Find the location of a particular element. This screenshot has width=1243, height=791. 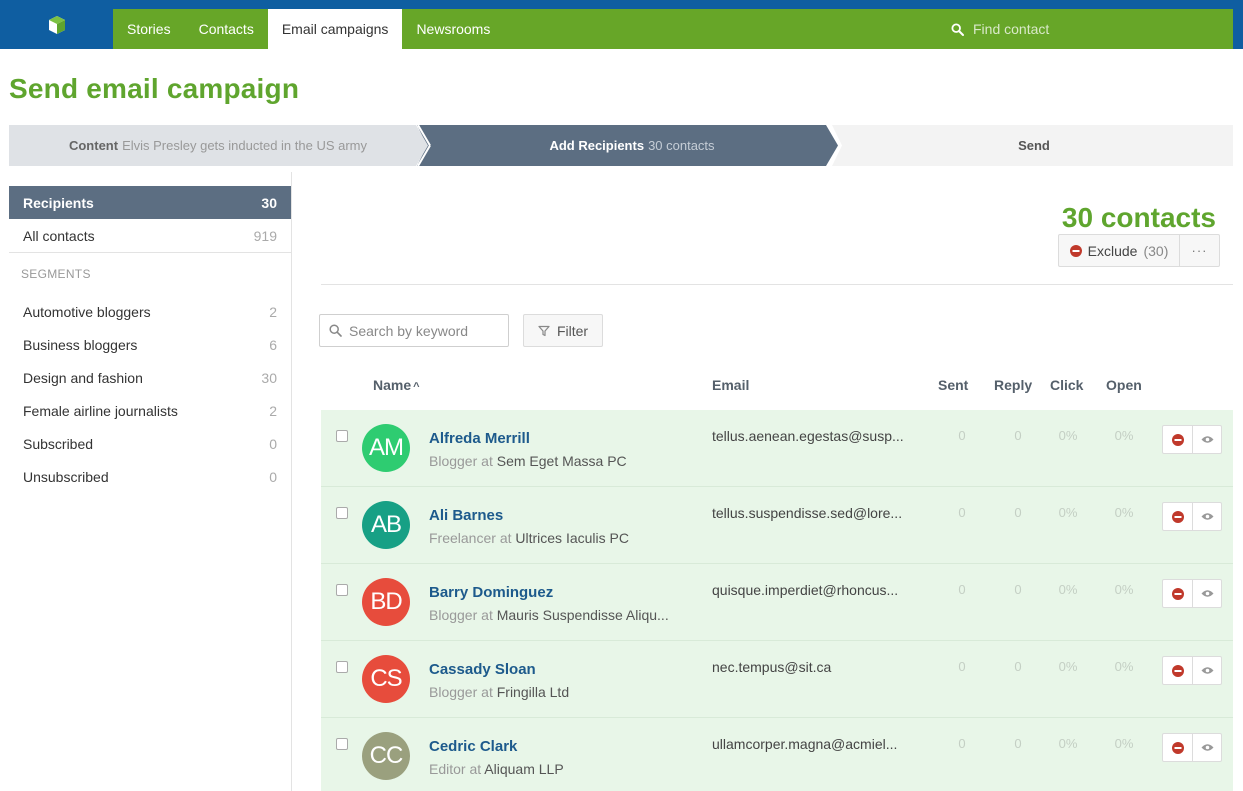

column-header-click: Click is located at coordinates (1066, 385).